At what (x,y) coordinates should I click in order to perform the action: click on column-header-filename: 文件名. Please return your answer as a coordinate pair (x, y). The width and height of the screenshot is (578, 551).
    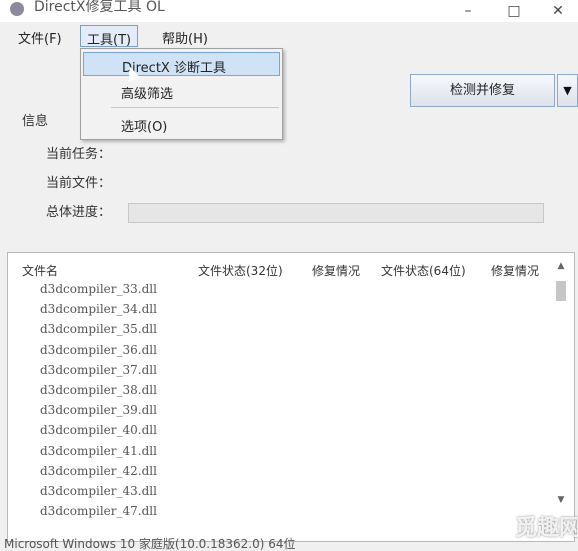
    Looking at the image, I should click on (40, 270).